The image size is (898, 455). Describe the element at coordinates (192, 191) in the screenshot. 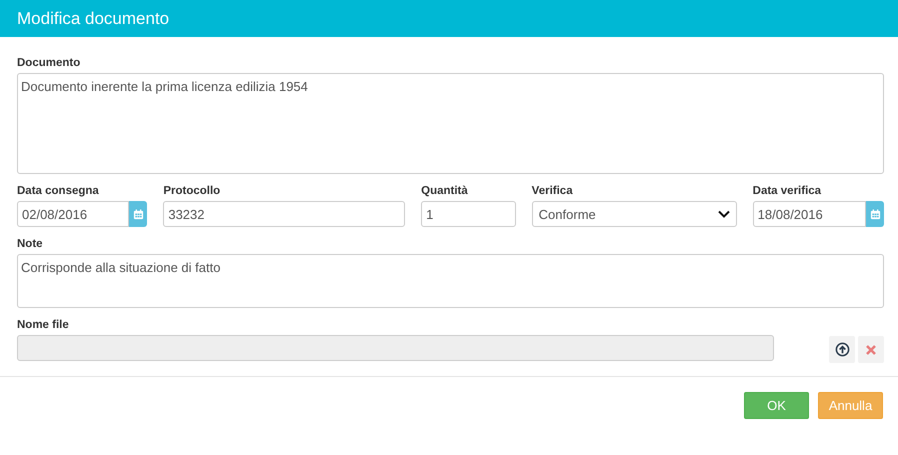

I see `field-label: Protocollo` at that location.